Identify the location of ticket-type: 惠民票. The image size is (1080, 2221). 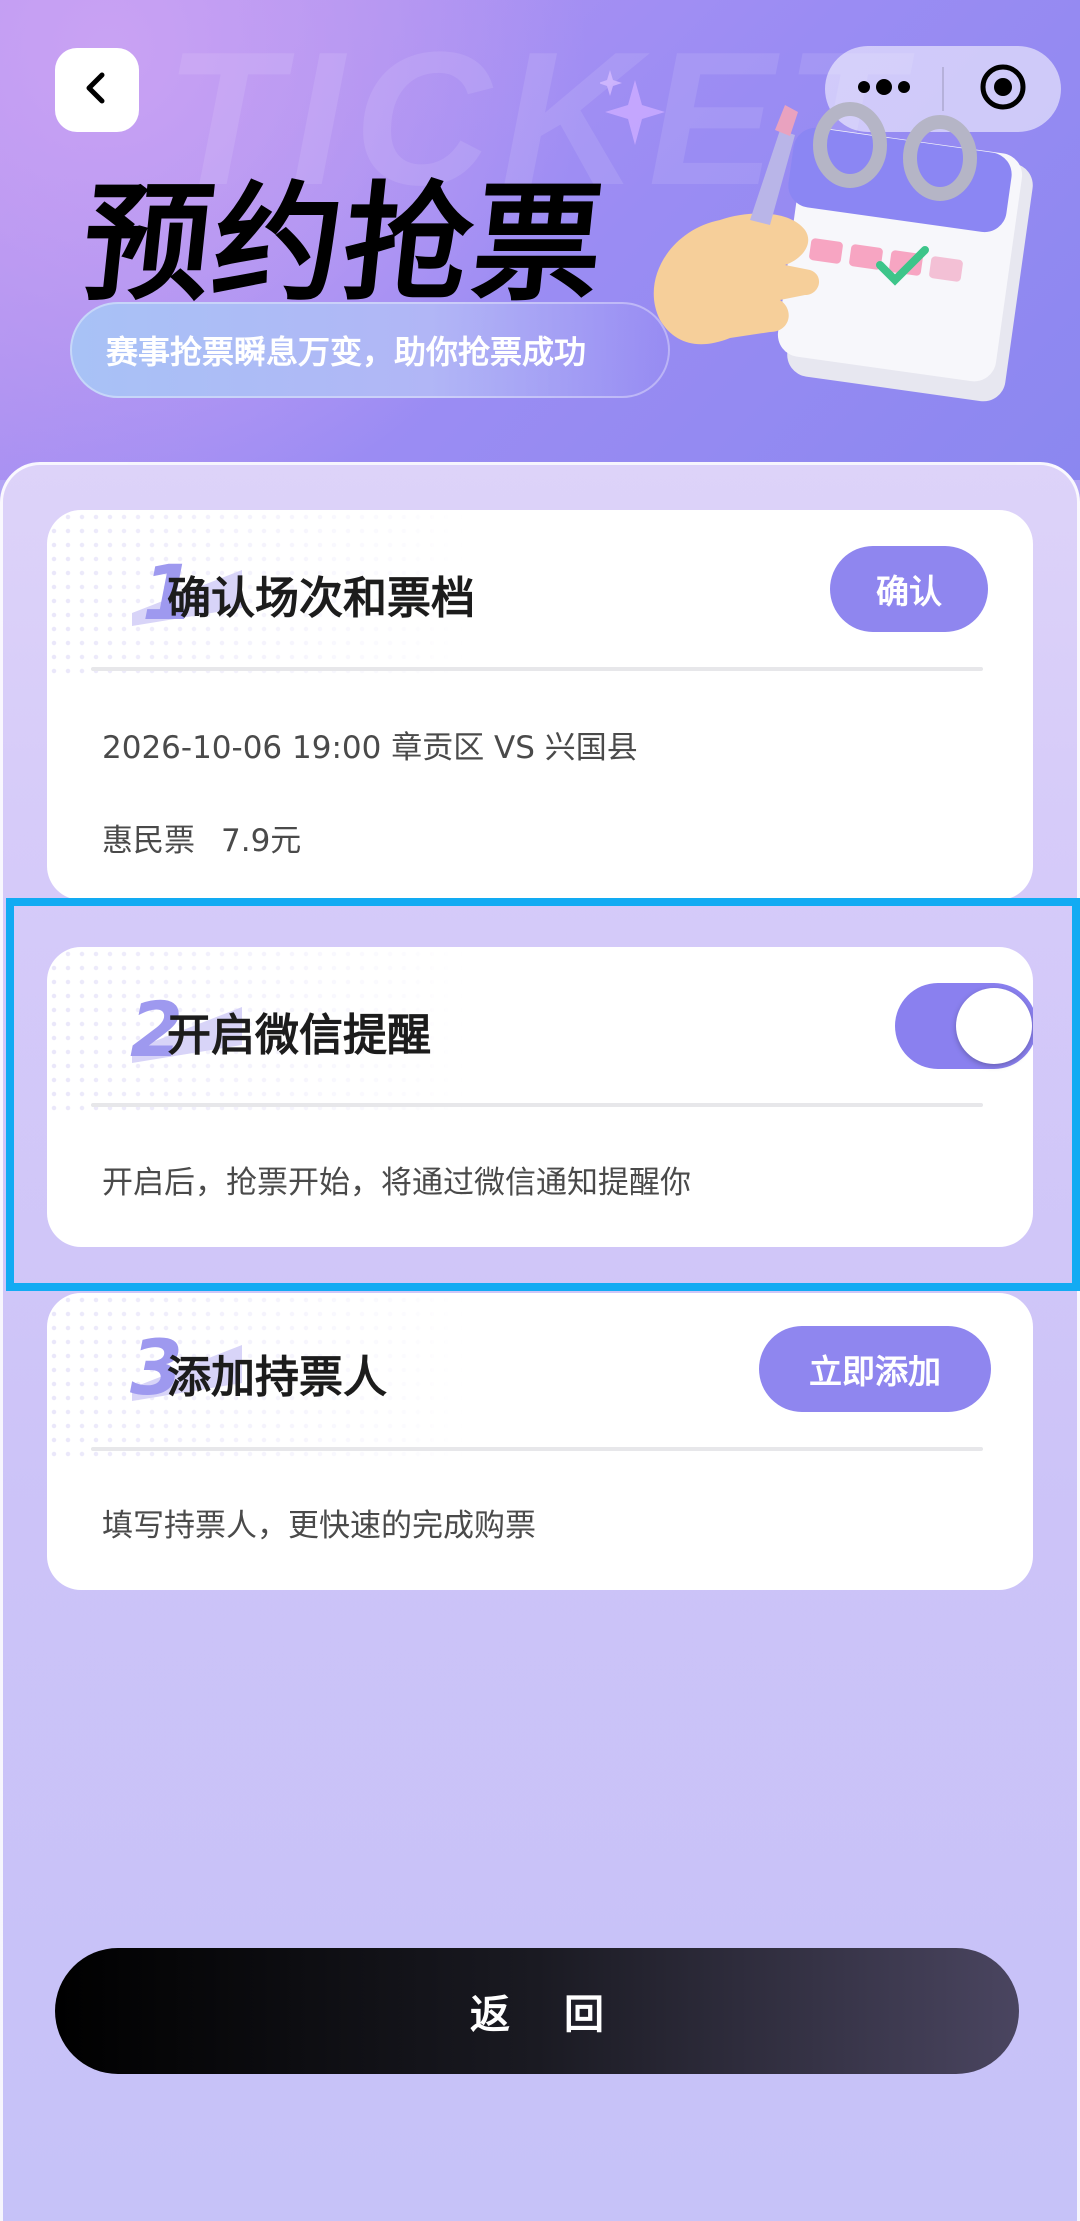
(148, 841).